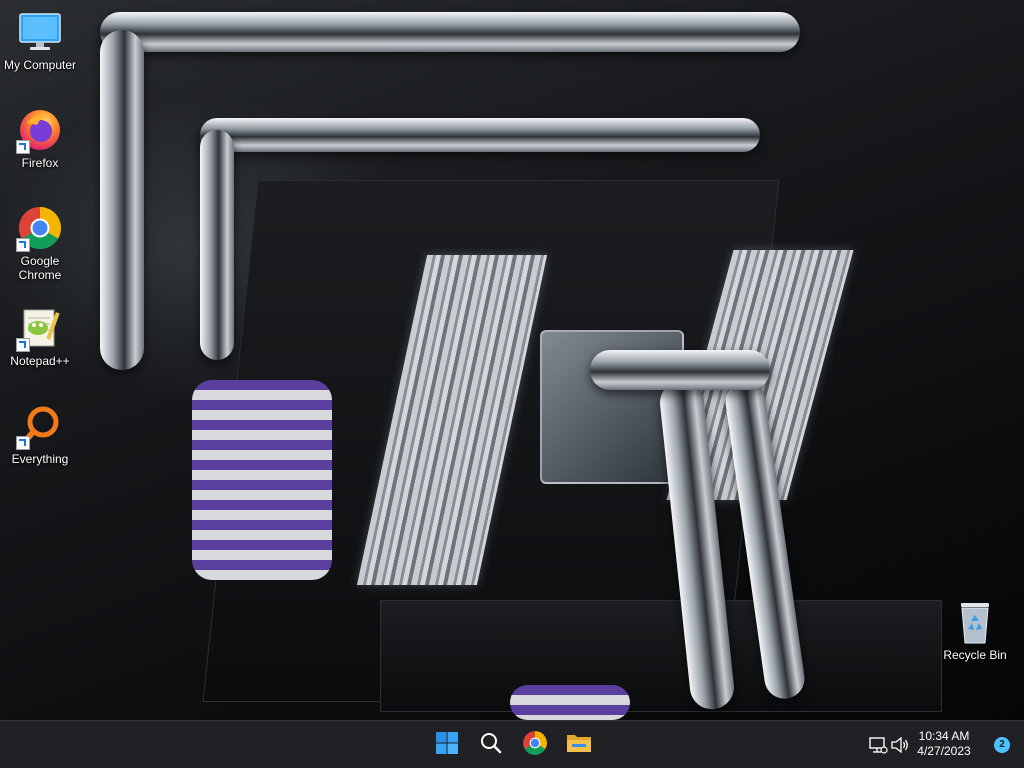 Image resolution: width=1024 pixels, height=769 pixels. What do you see at coordinates (944, 751) in the screenshot?
I see `clock-date: 4/27/2023` at bounding box center [944, 751].